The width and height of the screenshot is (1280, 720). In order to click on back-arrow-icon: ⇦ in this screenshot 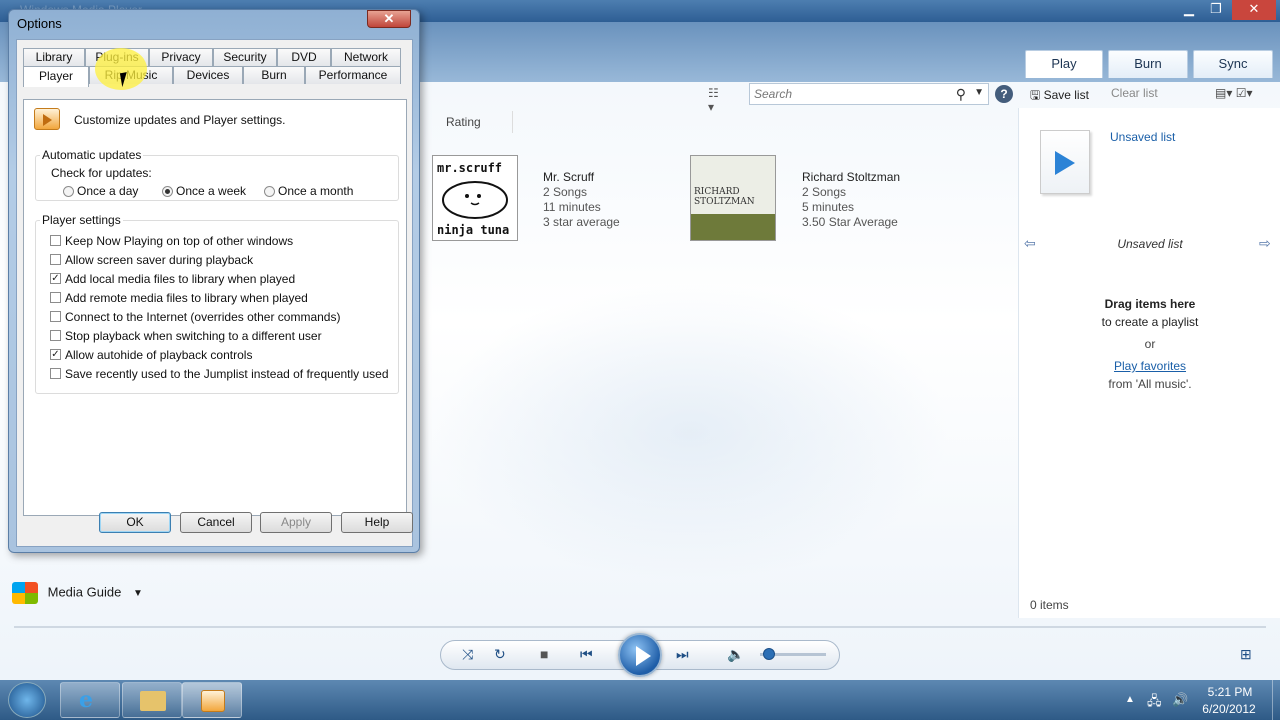, I will do `click(1030, 243)`.